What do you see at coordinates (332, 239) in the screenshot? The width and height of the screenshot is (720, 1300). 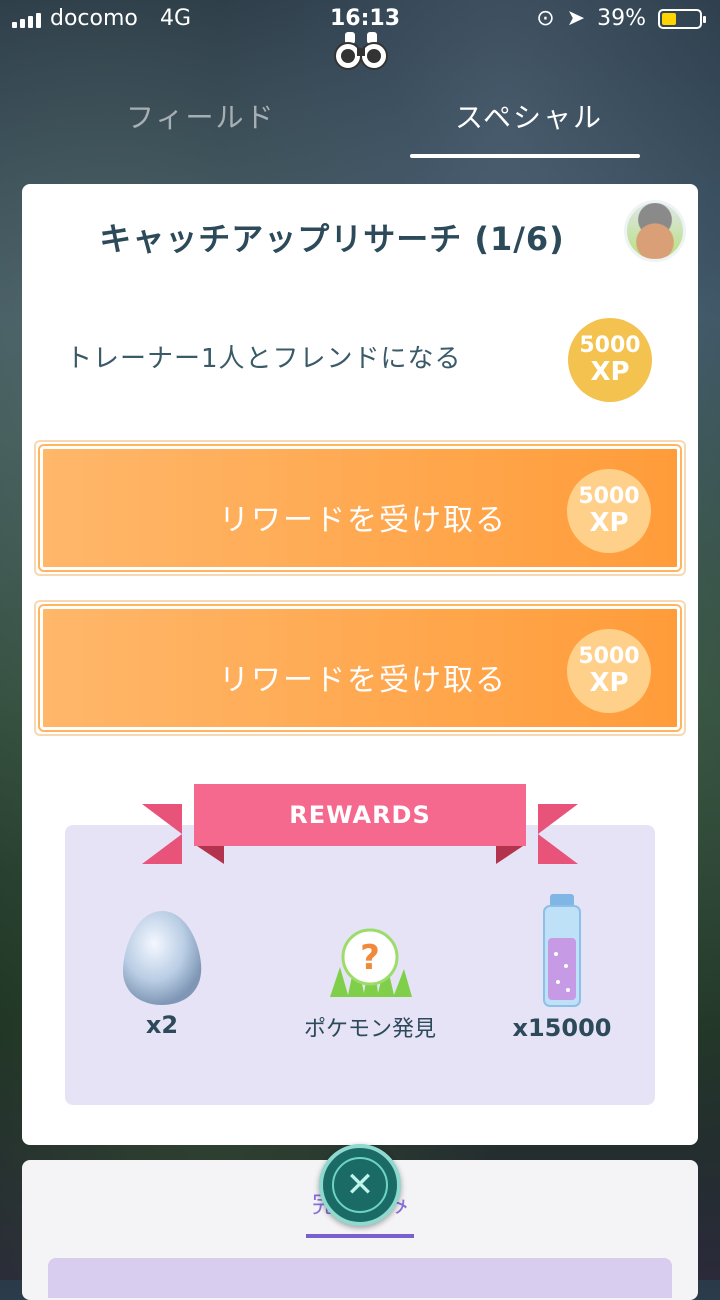 I see `research-title: キャッチアップリサーチ (1/6)` at bounding box center [332, 239].